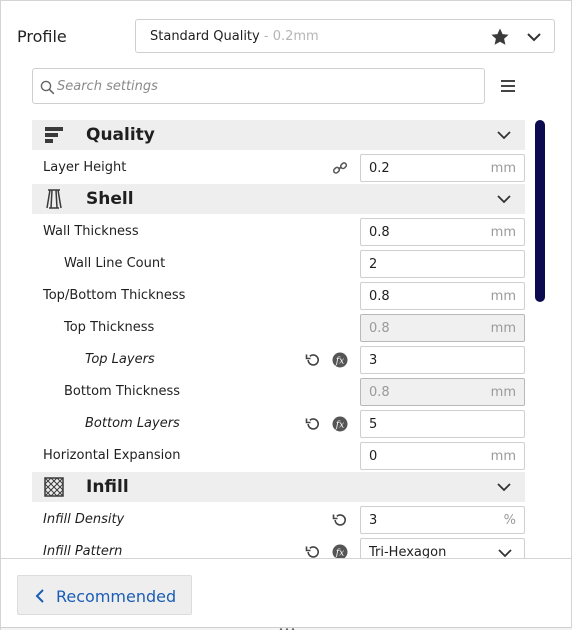 This screenshot has width=572, height=630. I want to click on category-title: Quality, so click(120, 135).